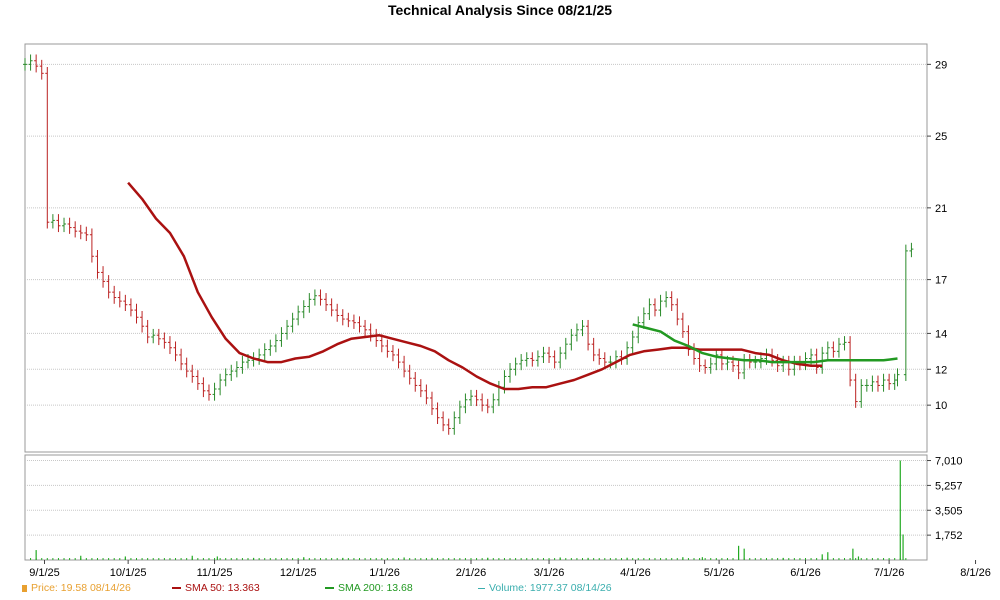 Image resolution: width=1000 pixels, height=600 pixels. I want to click on volume-tick-label: 1,752, so click(949, 536).